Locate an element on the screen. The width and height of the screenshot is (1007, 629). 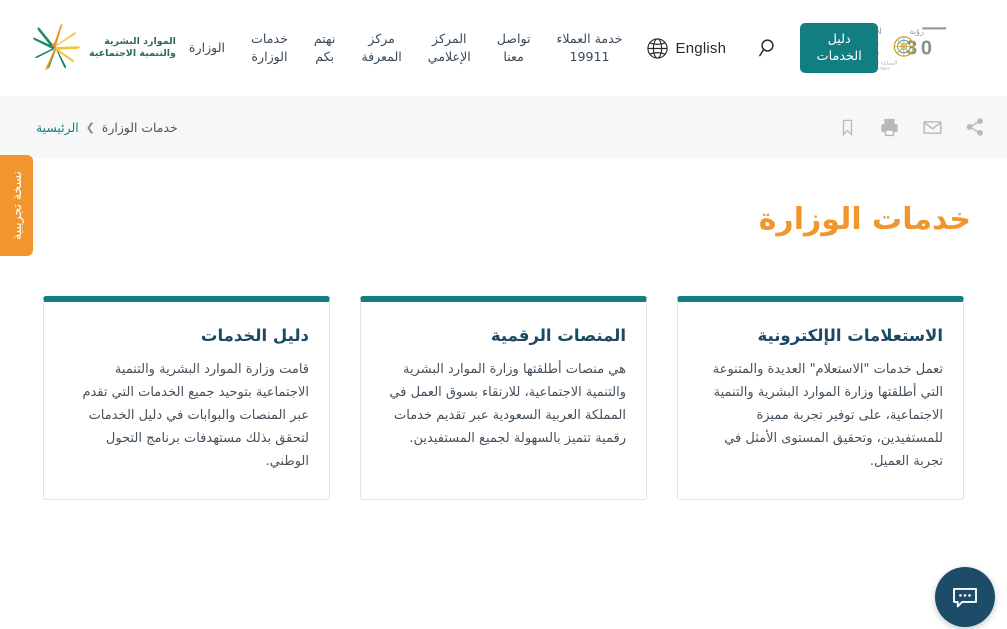
ministry-name: الموارد البشرية والتنمية الاجتماعية is located at coordinates (132, 48).